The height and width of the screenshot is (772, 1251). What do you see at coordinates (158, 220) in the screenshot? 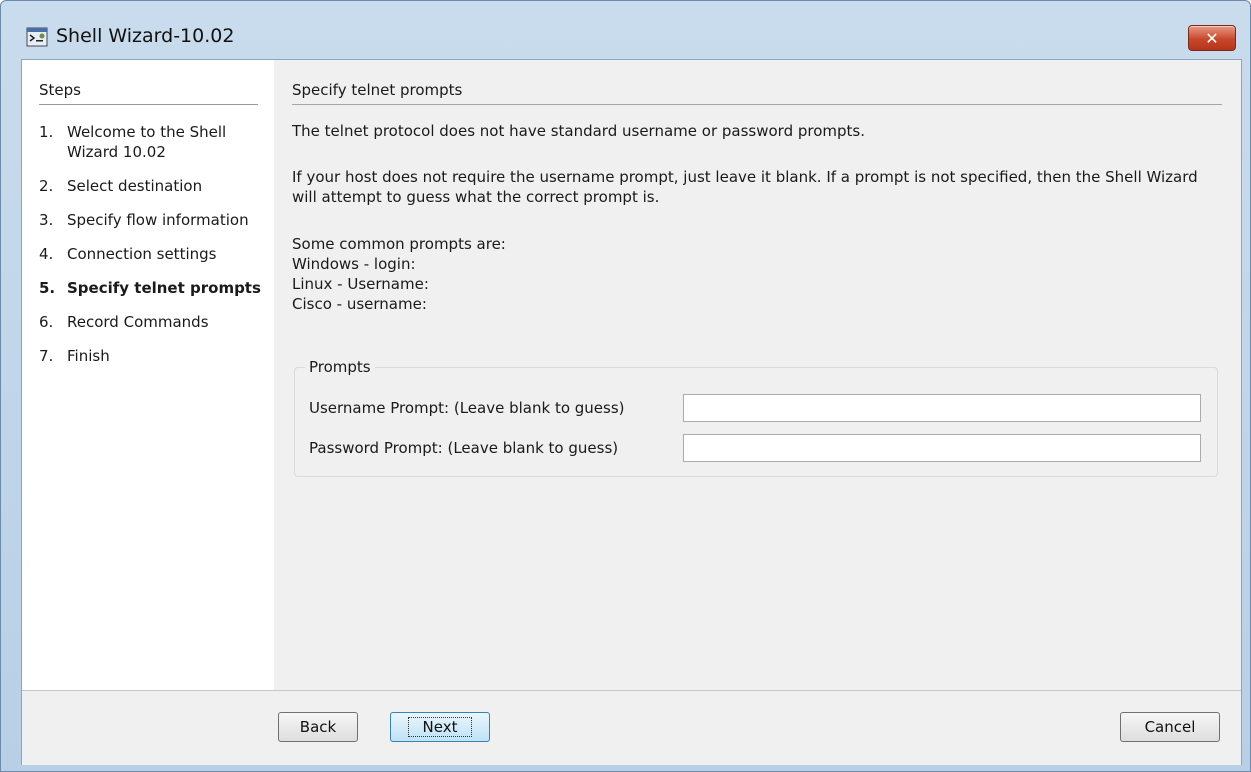
I see `step-label: Specify flow information` at bounding box center [158, 220].